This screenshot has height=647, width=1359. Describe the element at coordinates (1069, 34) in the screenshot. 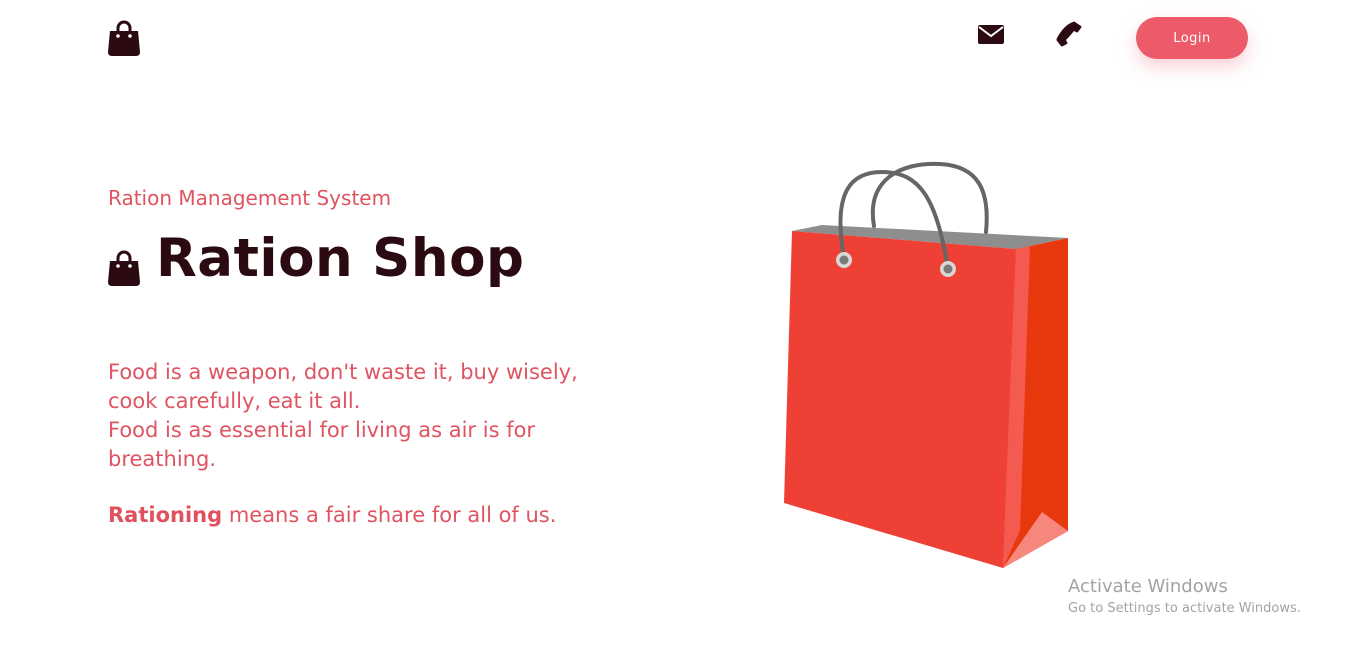

I see `phone-icon` at that location.